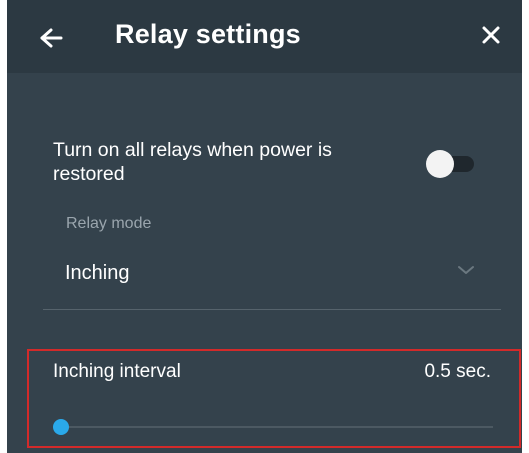  I want to click on chevron-down-icon, so click(466, 270).